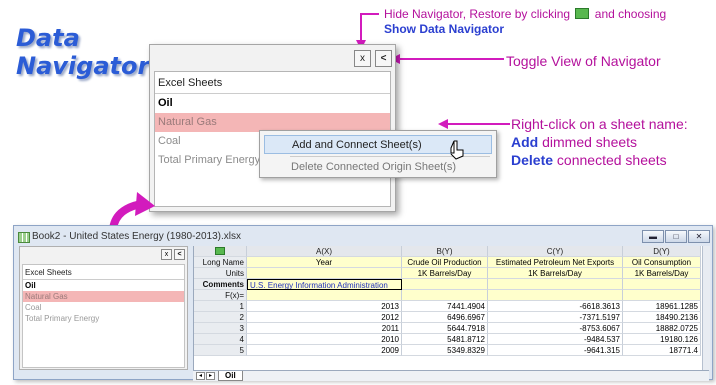  I want to click on long-name-b: Crude Oil Production, so click(445, 262).